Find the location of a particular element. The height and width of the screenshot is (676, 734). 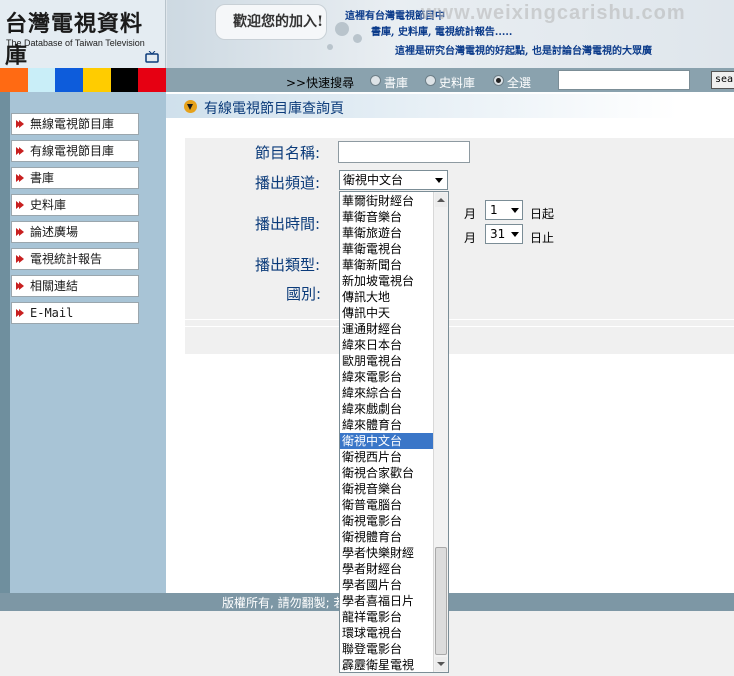

end-month-unit: 月 is located at coordinates (470, 238).